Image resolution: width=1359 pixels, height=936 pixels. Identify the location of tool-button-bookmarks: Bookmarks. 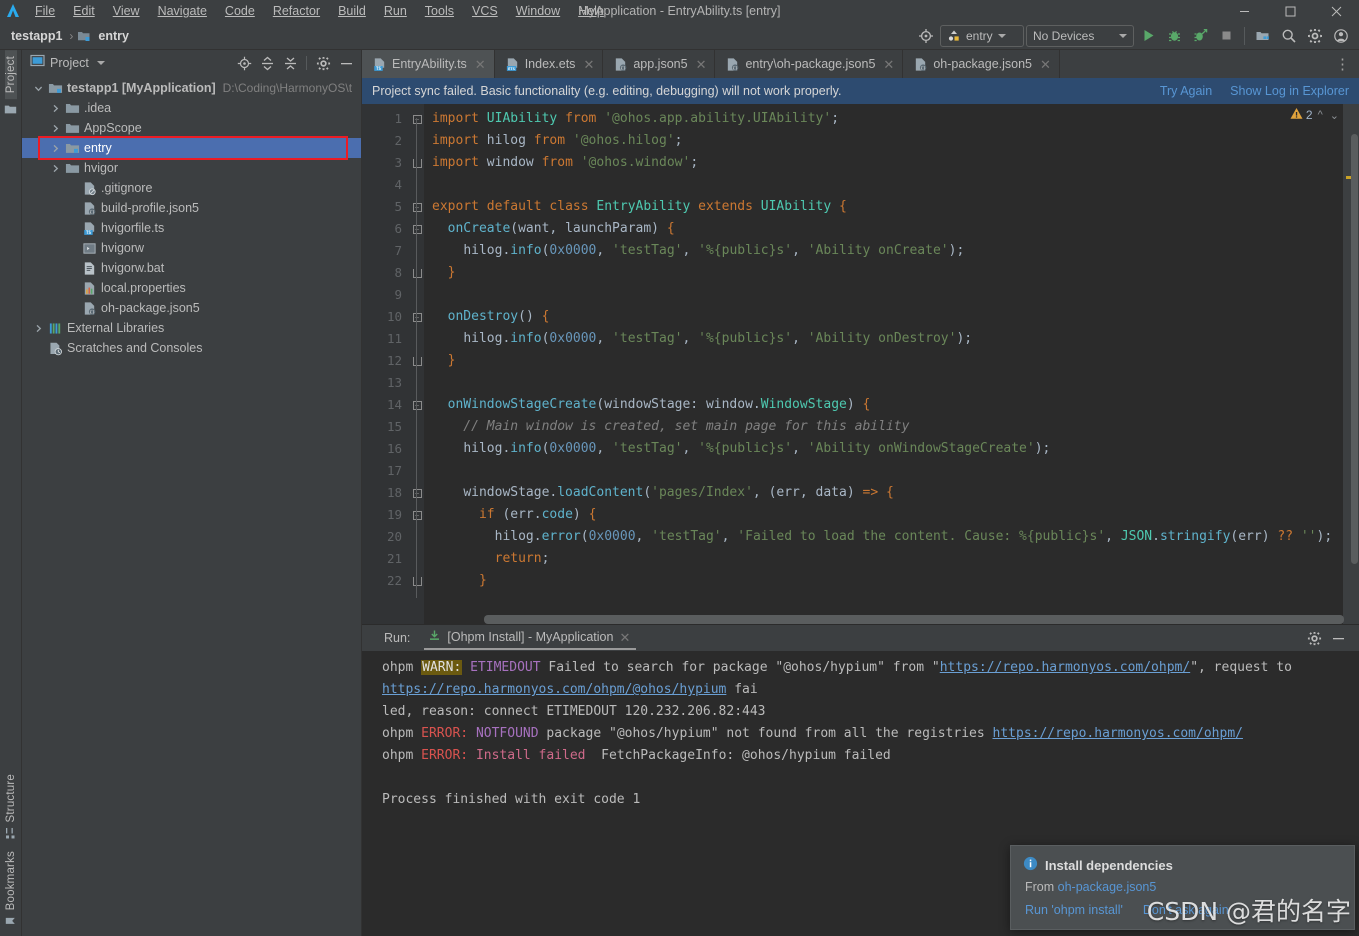
(11, 888).